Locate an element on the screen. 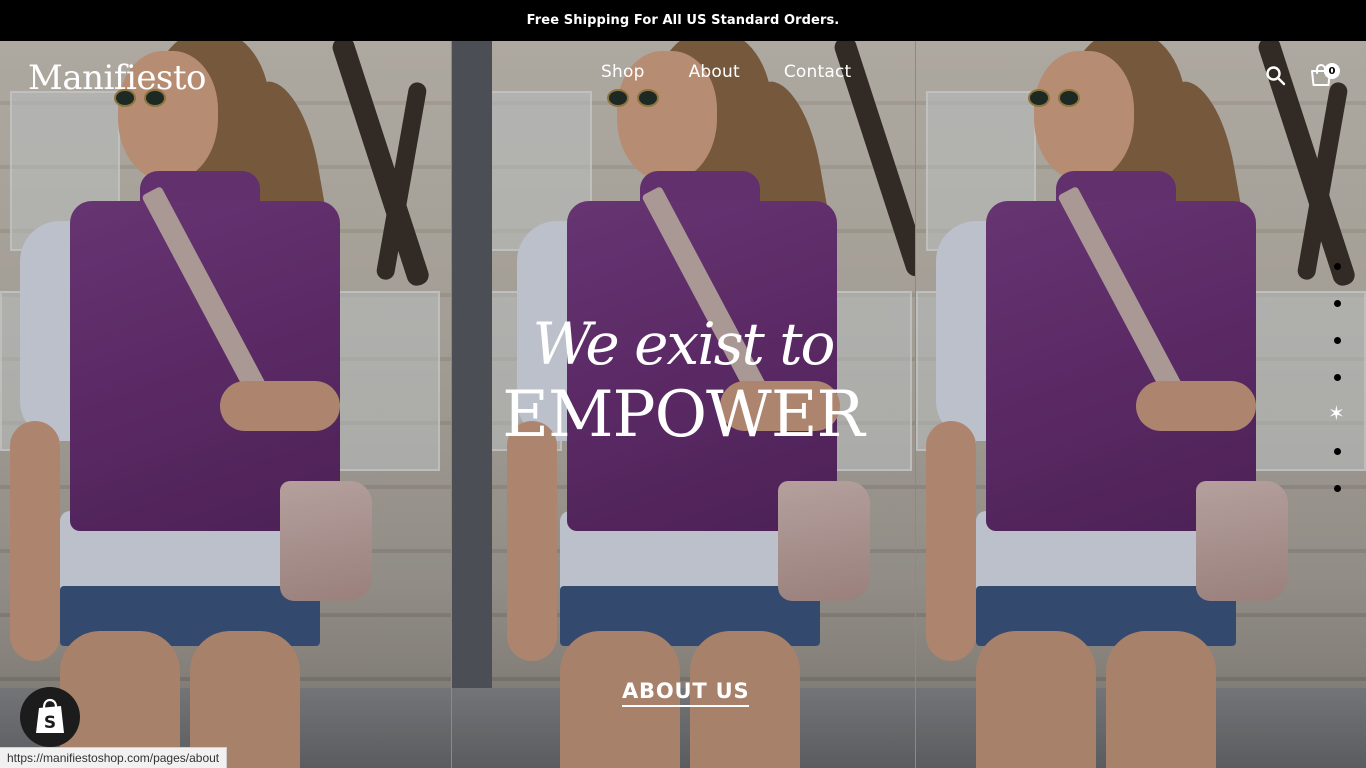  nav-link-about: About is located at coordinates (714, 72).